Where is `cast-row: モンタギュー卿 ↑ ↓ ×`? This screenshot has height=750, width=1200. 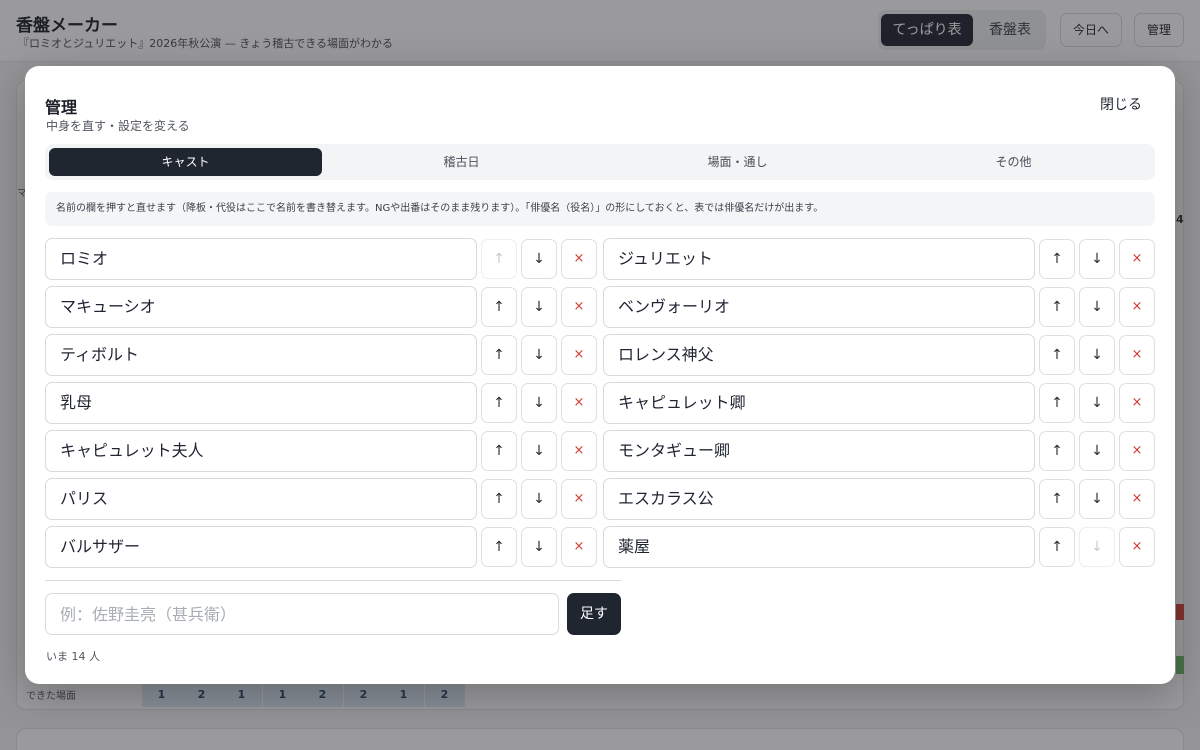
cast-row: モンタギュー卿 ↑ ↓ × is located at coordinates (879, 451).